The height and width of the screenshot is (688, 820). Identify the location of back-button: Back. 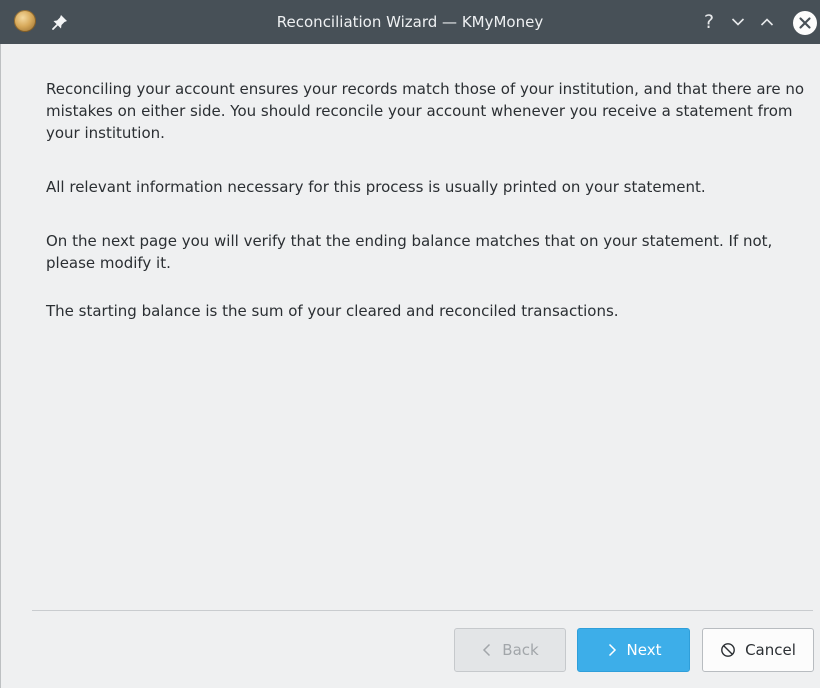
(510, 650).